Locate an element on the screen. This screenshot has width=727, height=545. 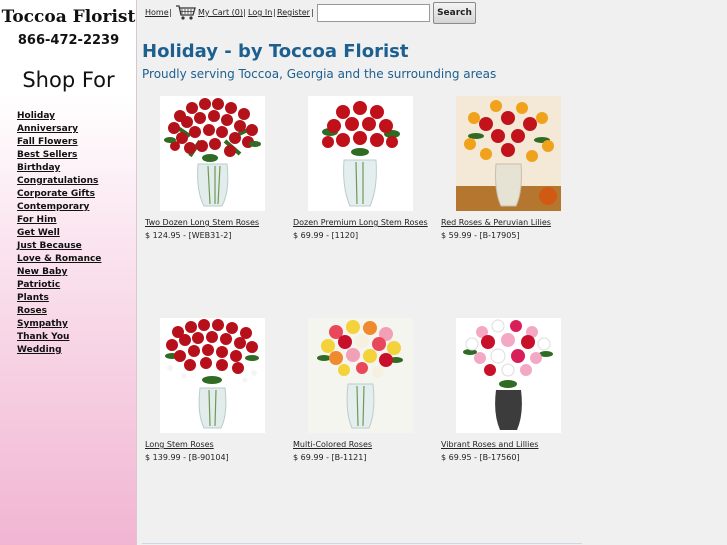
product-name-link: Vibrant Roses and Lillies is located at coordinates (489, 444).